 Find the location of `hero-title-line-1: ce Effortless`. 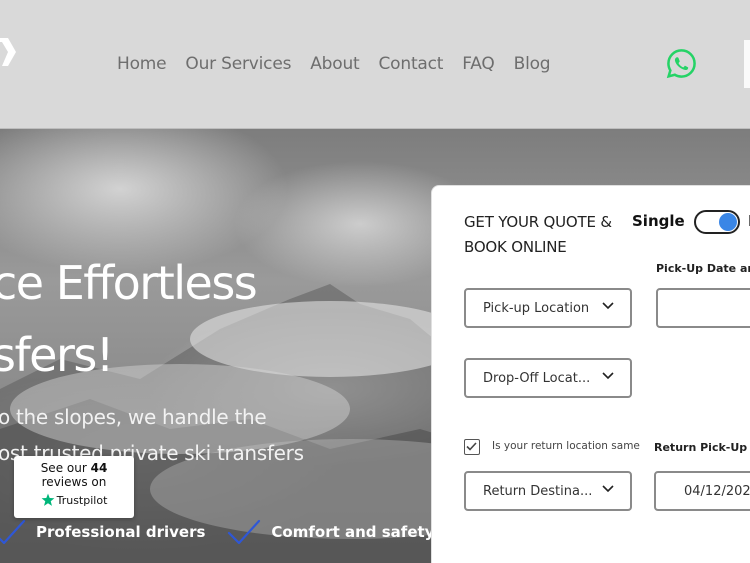

hero-title-line-1: ce Effortless is located at coordinates (129, 283).